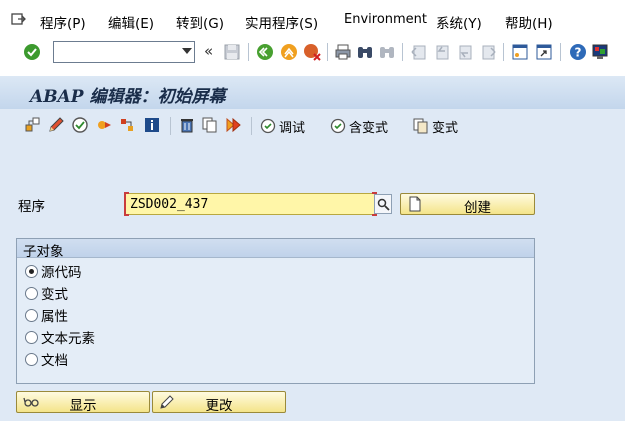  Describe the element at coordinates (152, 125) in the screenshot. I see `info-icon` at that location.